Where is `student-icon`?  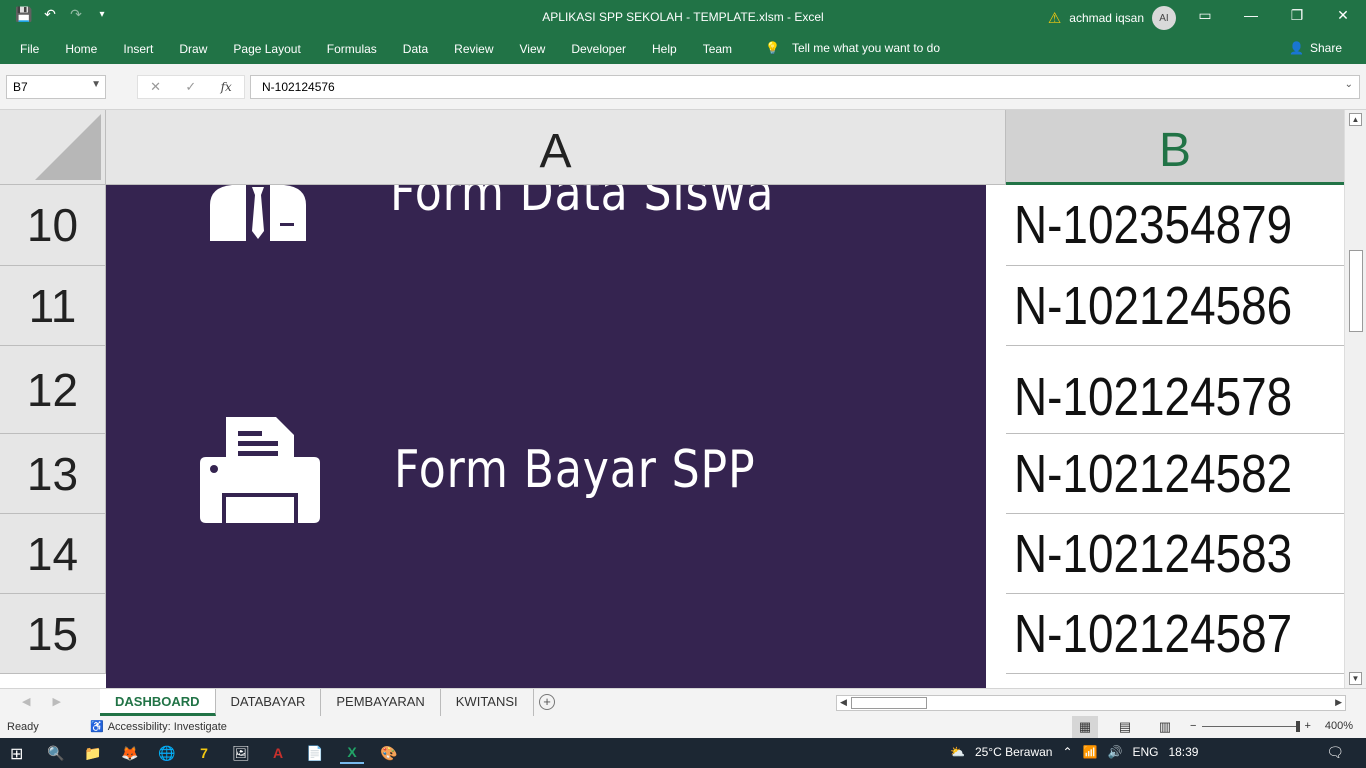
student-icon is located at coordinates (258, 213).